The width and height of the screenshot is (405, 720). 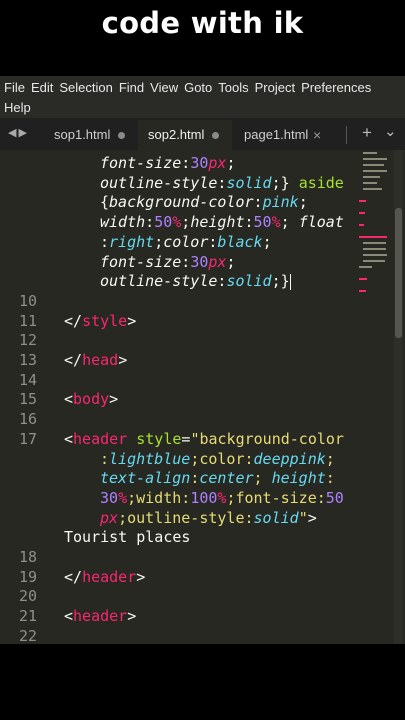 What do you see at coordinates (27, 419) in the screenshot?
I see `line-number: 16` at bounding box center [27, 419].